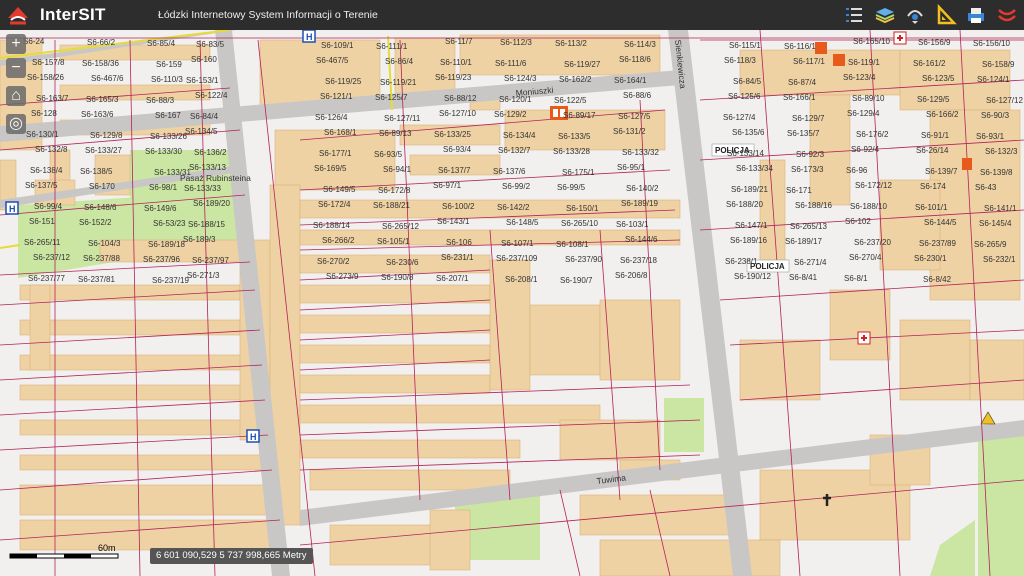 The height and width of the screenshot is (576, 1024). Describe the element at coordinates (202, 188) in the screenshot. I see `parcel-label: S6-133/33` at that location.